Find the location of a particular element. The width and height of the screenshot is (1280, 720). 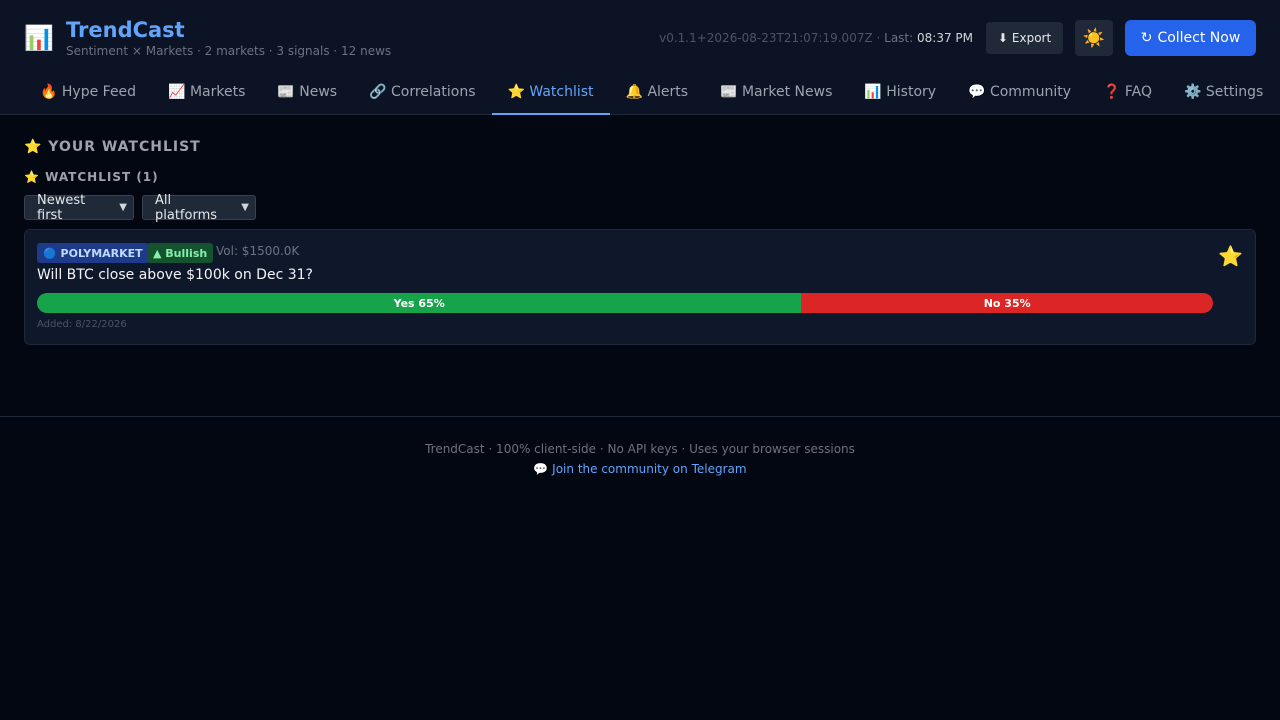

platform-select: All platforms ▼ is located at coordinates (199, 207).